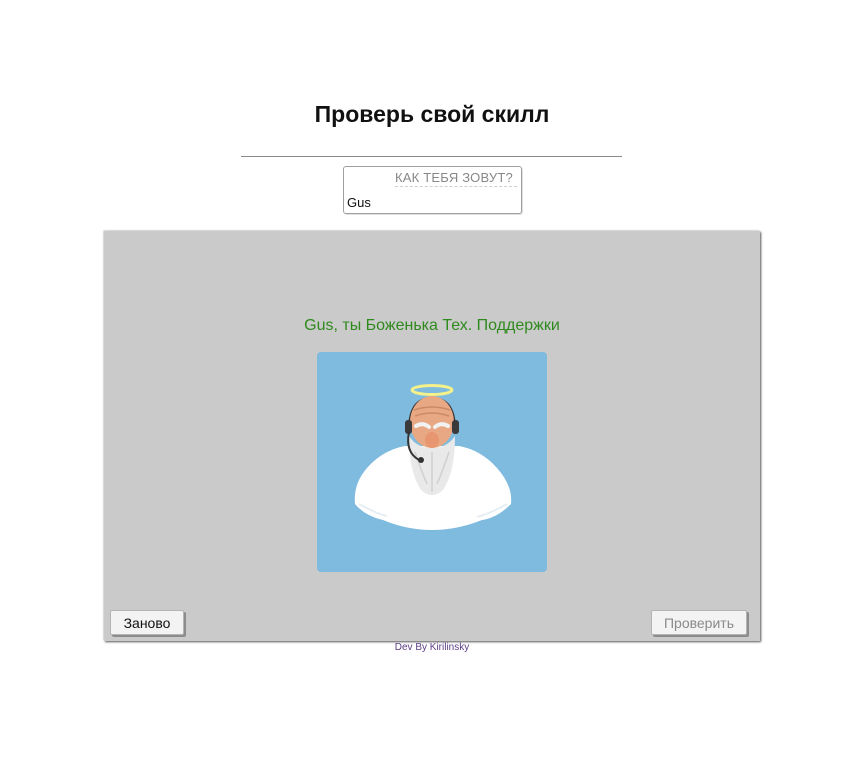 Image resolution: width=852 pixels, height=779 pixels. I want to click on headset-right-cup, so click(455, 427).